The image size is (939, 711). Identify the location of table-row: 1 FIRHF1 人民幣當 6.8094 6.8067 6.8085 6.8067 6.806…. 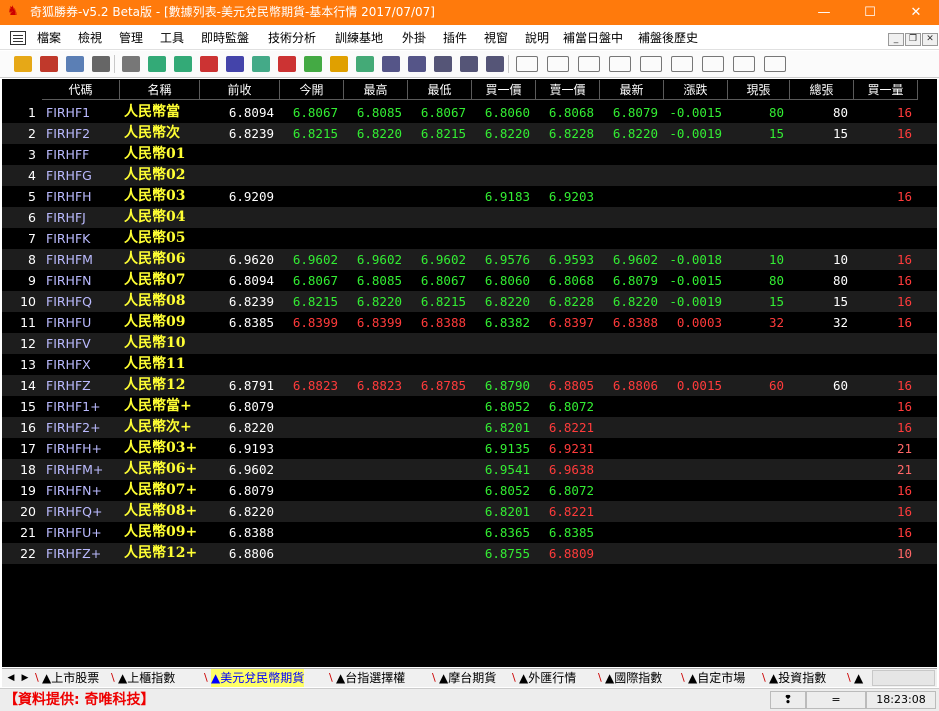
(469, 112).